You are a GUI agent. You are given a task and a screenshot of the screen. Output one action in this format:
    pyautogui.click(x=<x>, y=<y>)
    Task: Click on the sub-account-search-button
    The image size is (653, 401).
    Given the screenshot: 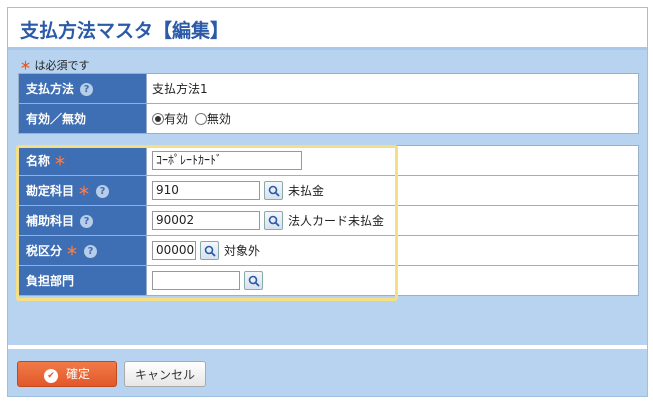 What is the action you would take?
    pyautogui.click(x=273, y=220)
    